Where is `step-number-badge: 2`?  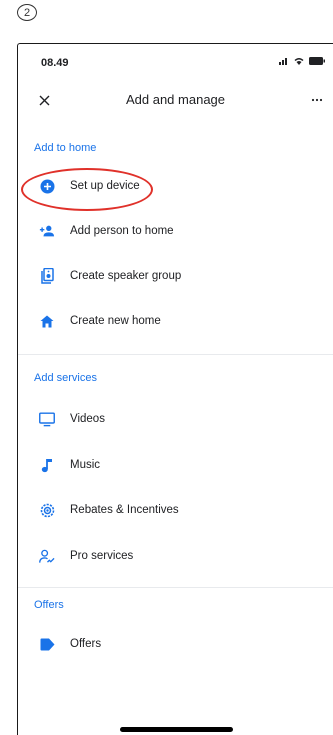
step-number-badge: 2 is located at coordinates (27, 12).